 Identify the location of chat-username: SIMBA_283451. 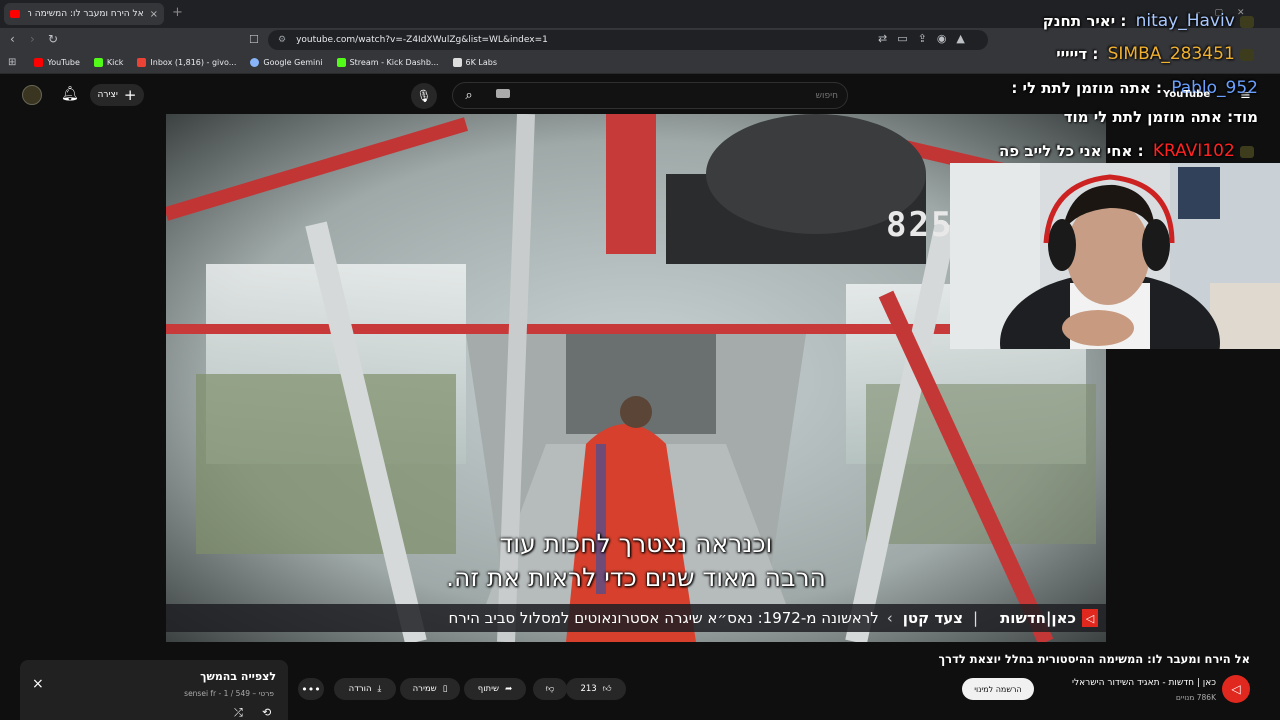
(1171, 54).